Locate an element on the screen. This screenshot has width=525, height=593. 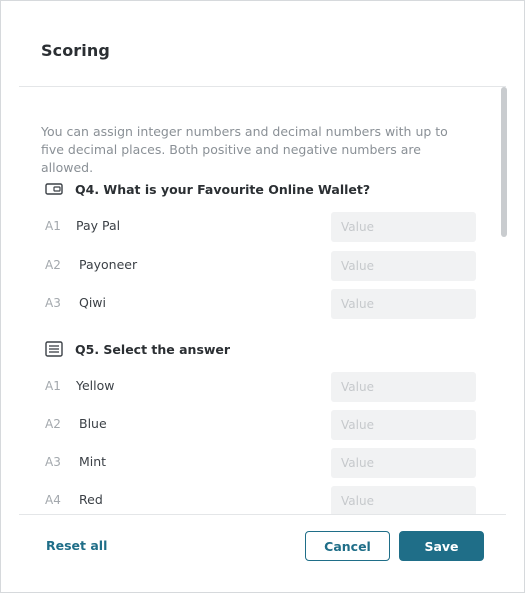
question-q5: Q5. Select the answer is located at coordinates (137, 349).